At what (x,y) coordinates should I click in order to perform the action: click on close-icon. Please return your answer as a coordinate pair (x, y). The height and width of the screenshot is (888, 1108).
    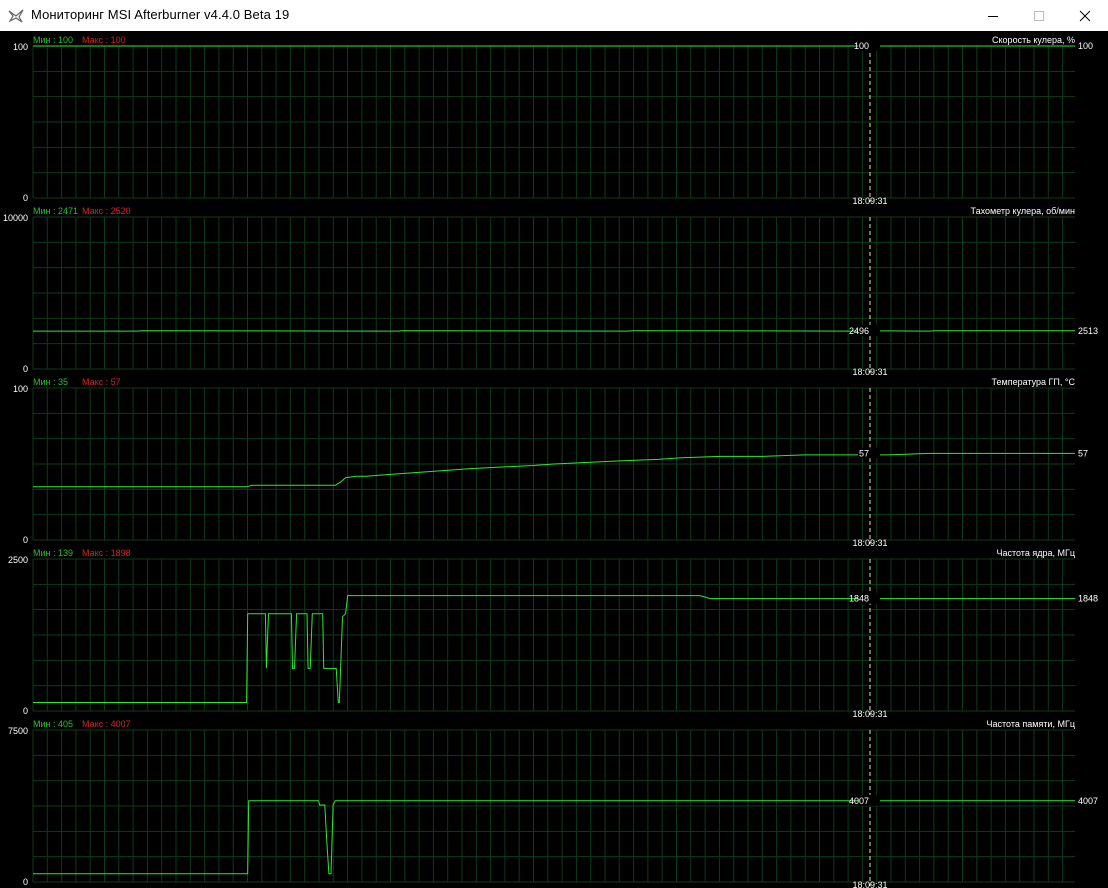
    Looking at the image, I should click on (1085, 16).